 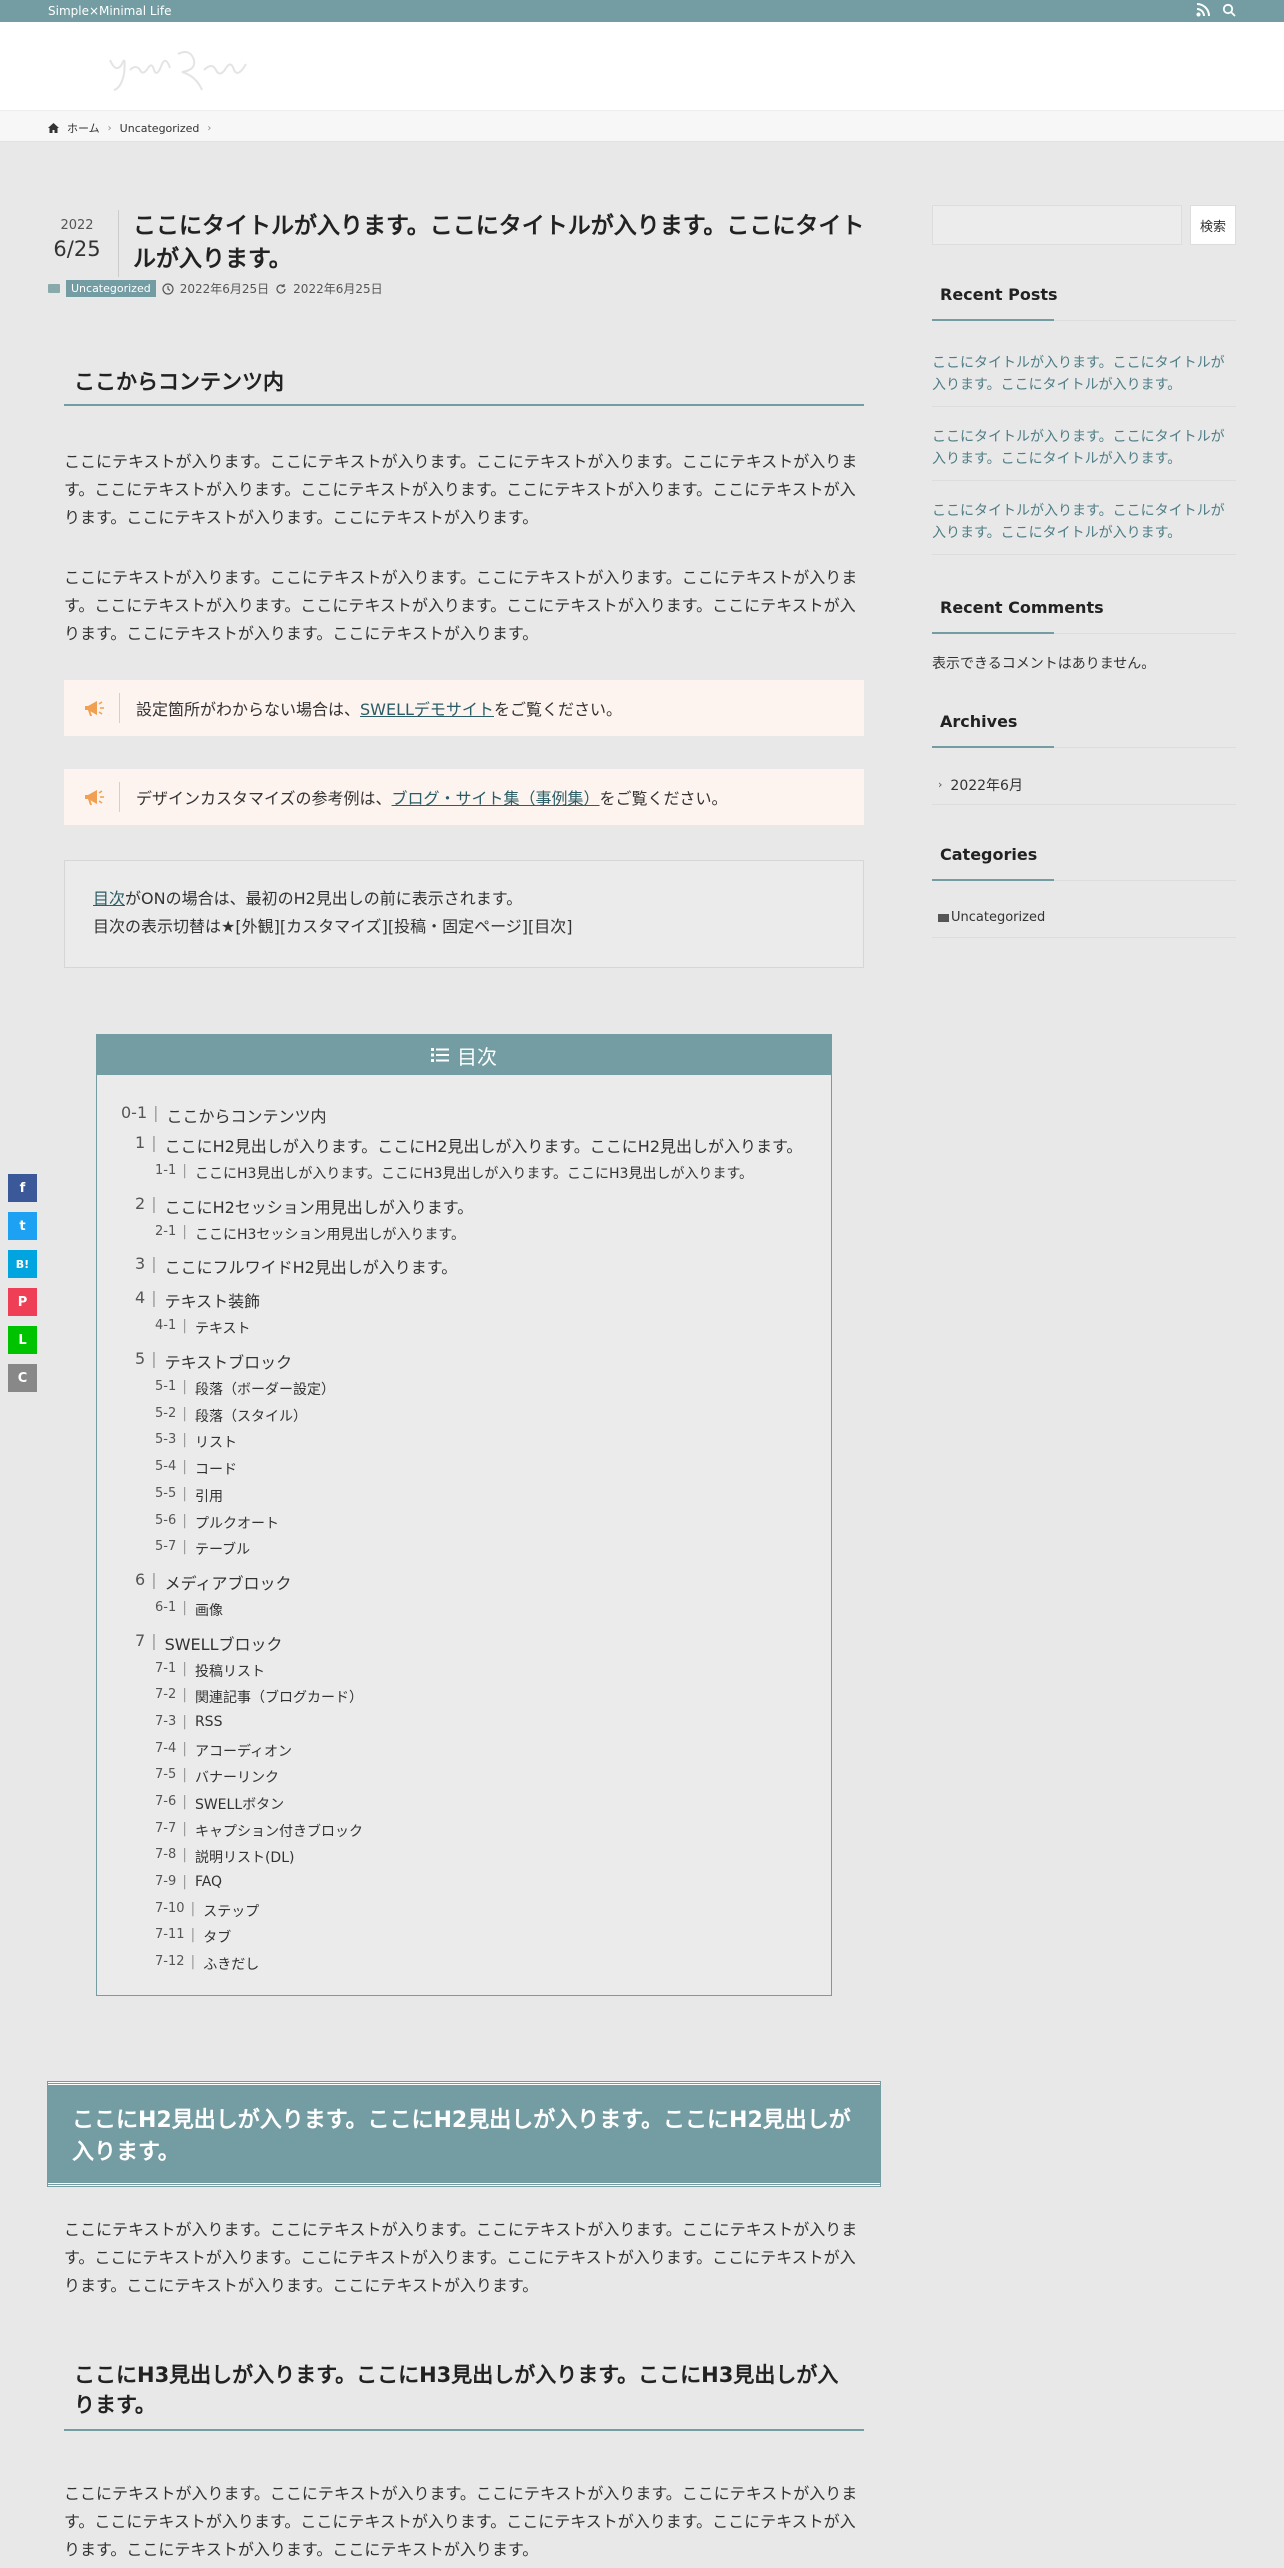 I want to click on toc-number: 7-2, so click(x=166, y=1695).